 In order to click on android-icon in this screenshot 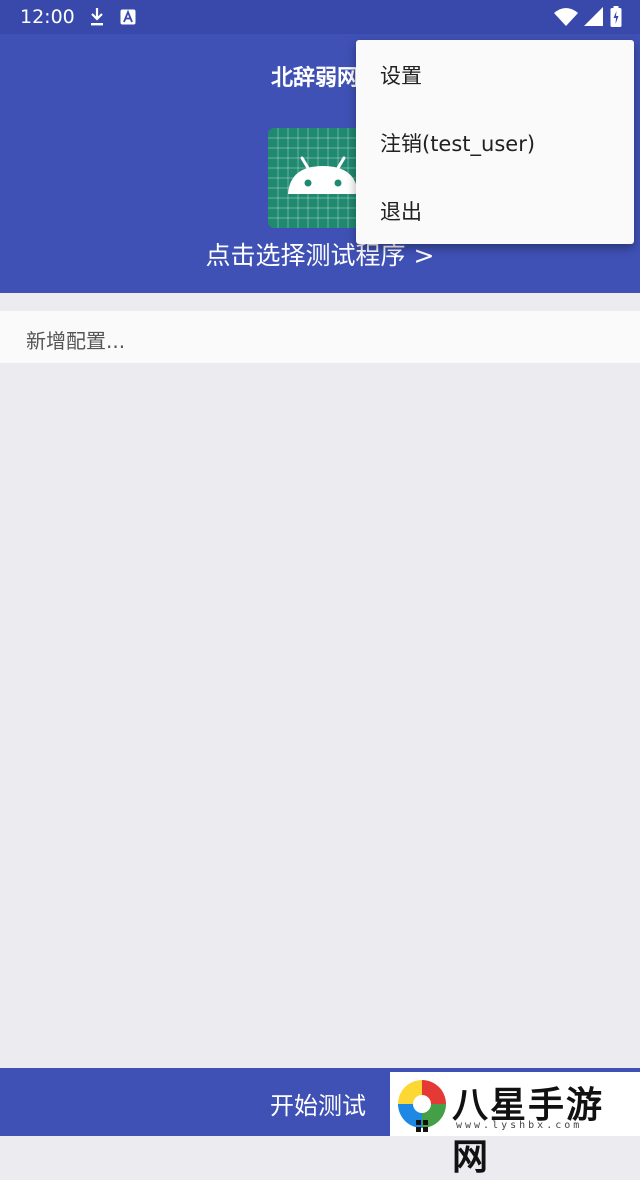, I will do `click(318, 178)`.